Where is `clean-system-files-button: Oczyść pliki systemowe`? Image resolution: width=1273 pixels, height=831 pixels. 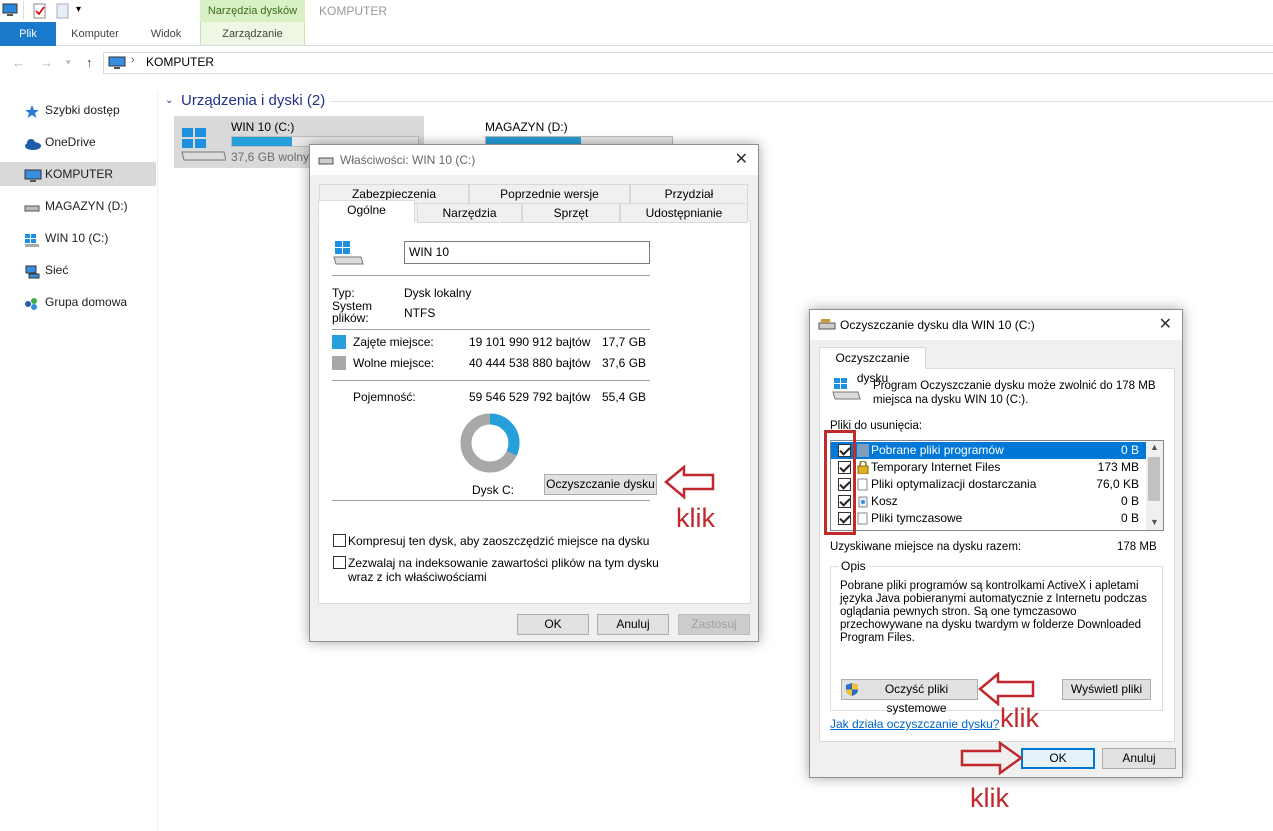
clean-system-files-button: Oczyść pliki systemowe is located at coordinates (909, 697).